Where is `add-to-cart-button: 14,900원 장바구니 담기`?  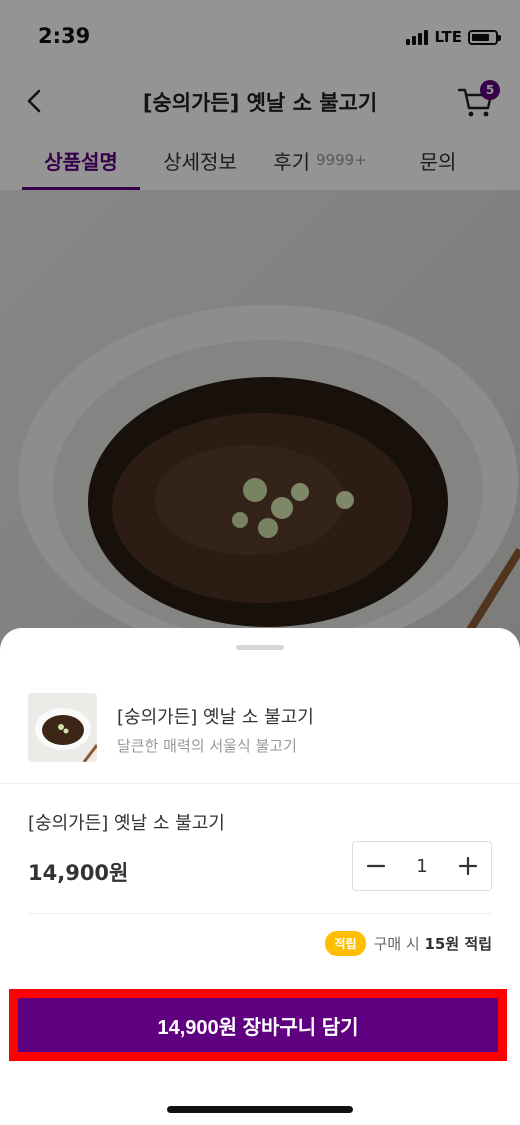 add-to-cart-button: 14,900원 장바구니 담기 is located at coordinates (258, 1025).